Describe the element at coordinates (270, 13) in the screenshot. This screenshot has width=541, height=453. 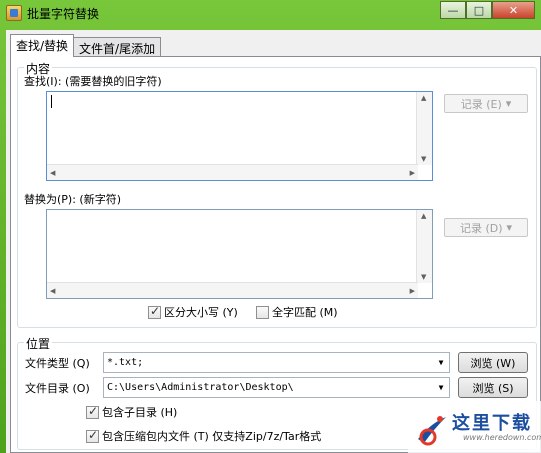
I see `title-bar: 批量字符替换 — □ ✕` at that location.